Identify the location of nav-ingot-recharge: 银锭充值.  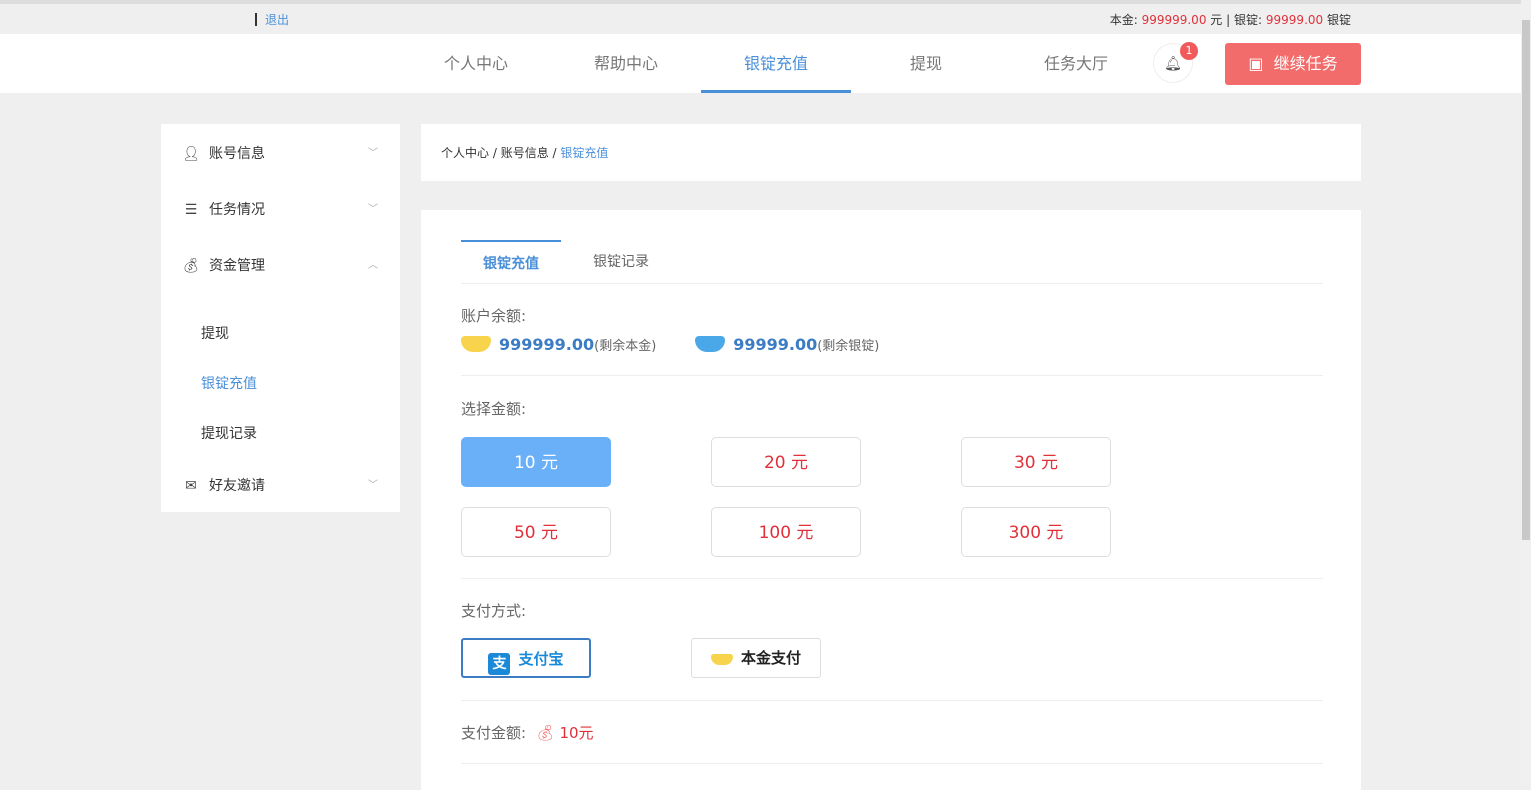
(776, 63).